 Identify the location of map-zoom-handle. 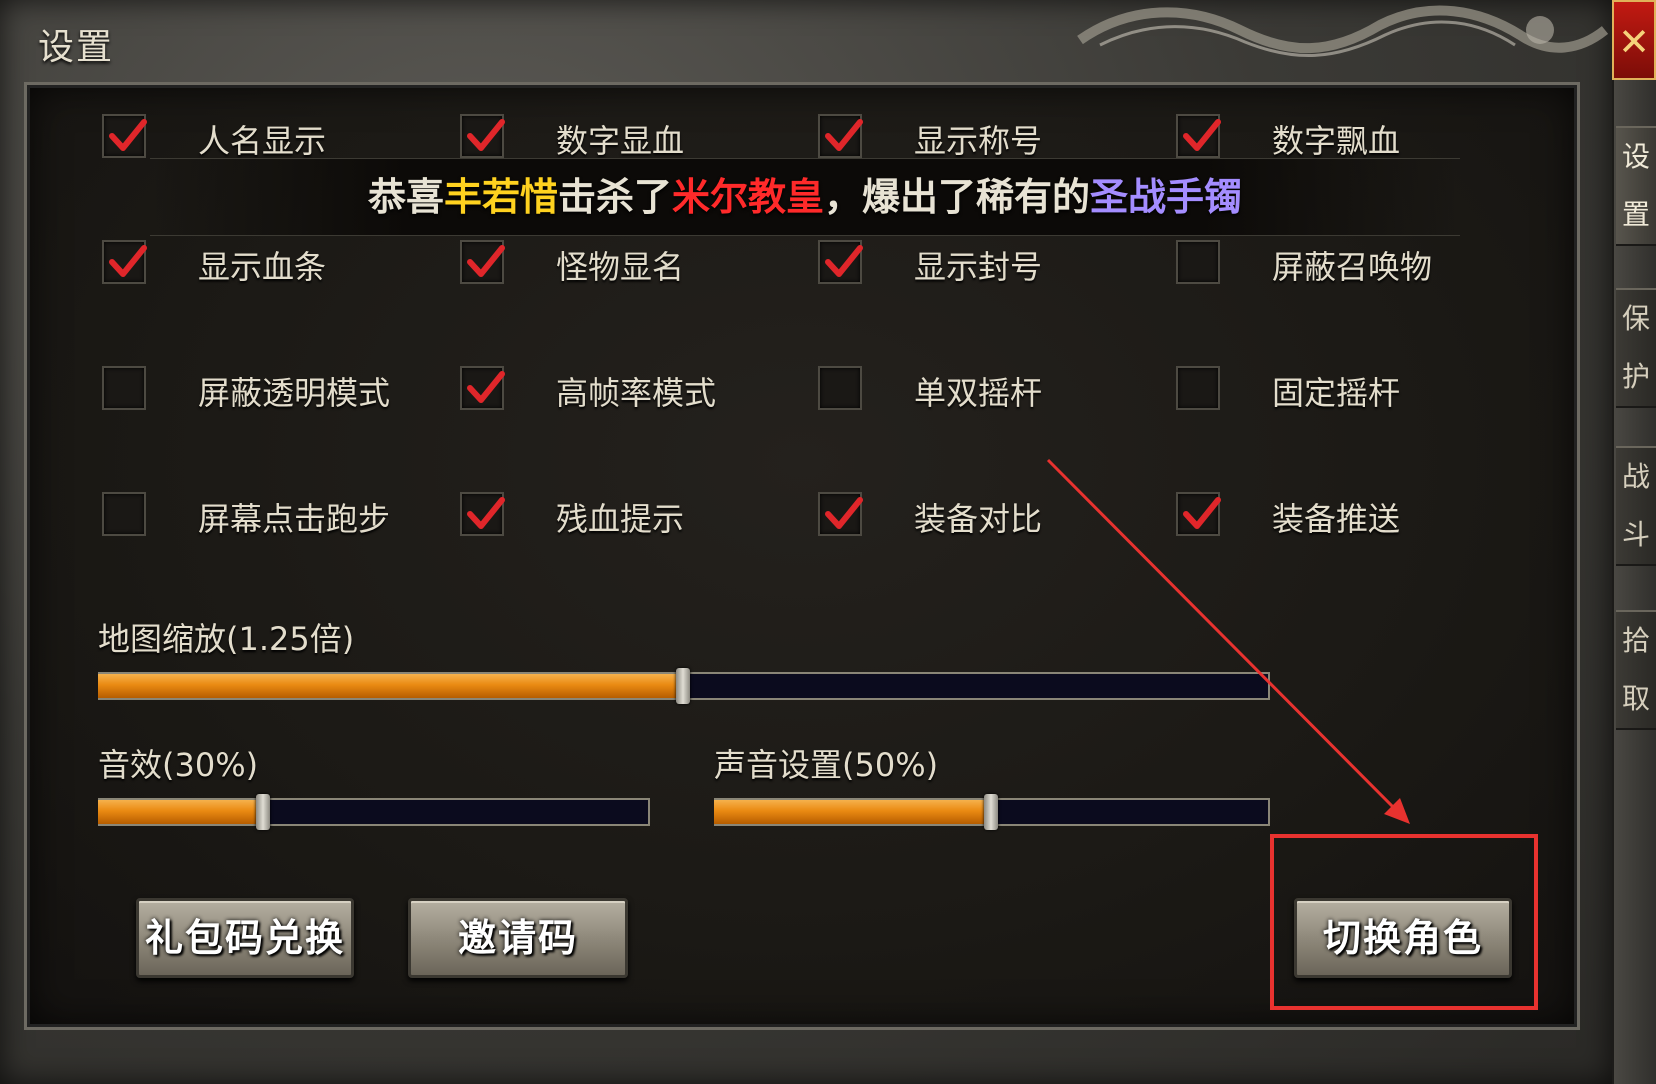
(683, 686).